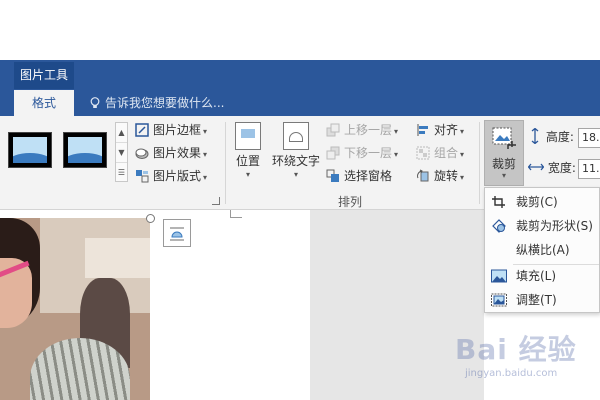  I want to click on watermark-url: jingyan.baidu.com, so click(511, 373).